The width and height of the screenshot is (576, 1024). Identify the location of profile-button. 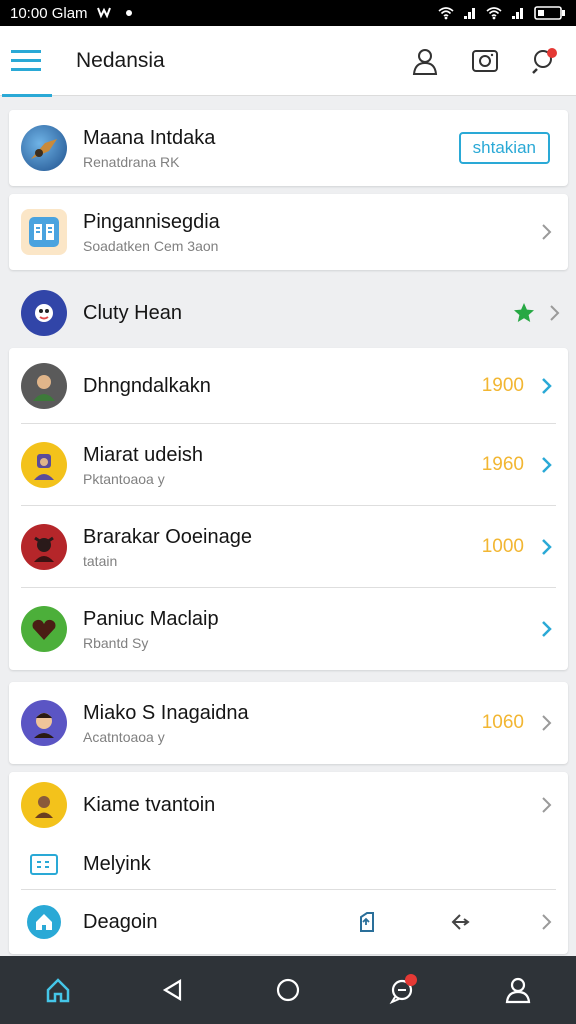
(425, 61).